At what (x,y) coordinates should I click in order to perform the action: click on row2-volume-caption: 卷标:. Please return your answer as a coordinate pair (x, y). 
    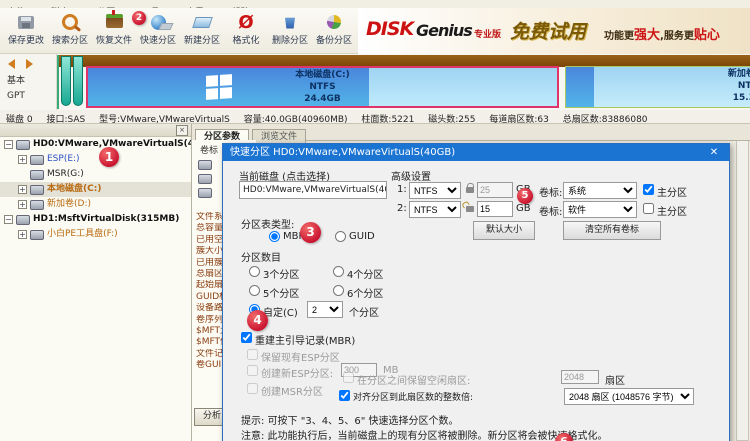
    Looking at the image, I should click on (551, 212).